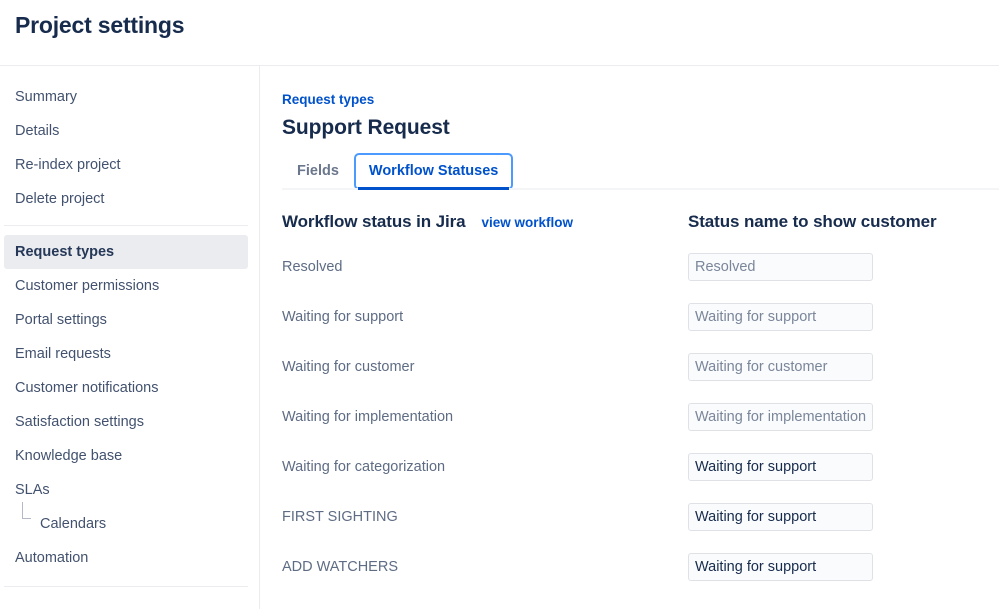 The image size is (999, 609). Describe the element at coordinates (640, 467) in the screenshot. I see `table-row: Waiting for categorization` at that location.